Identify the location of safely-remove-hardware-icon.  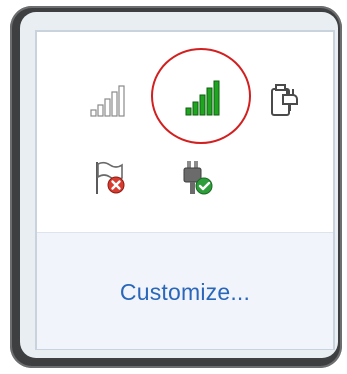
(197, 178).